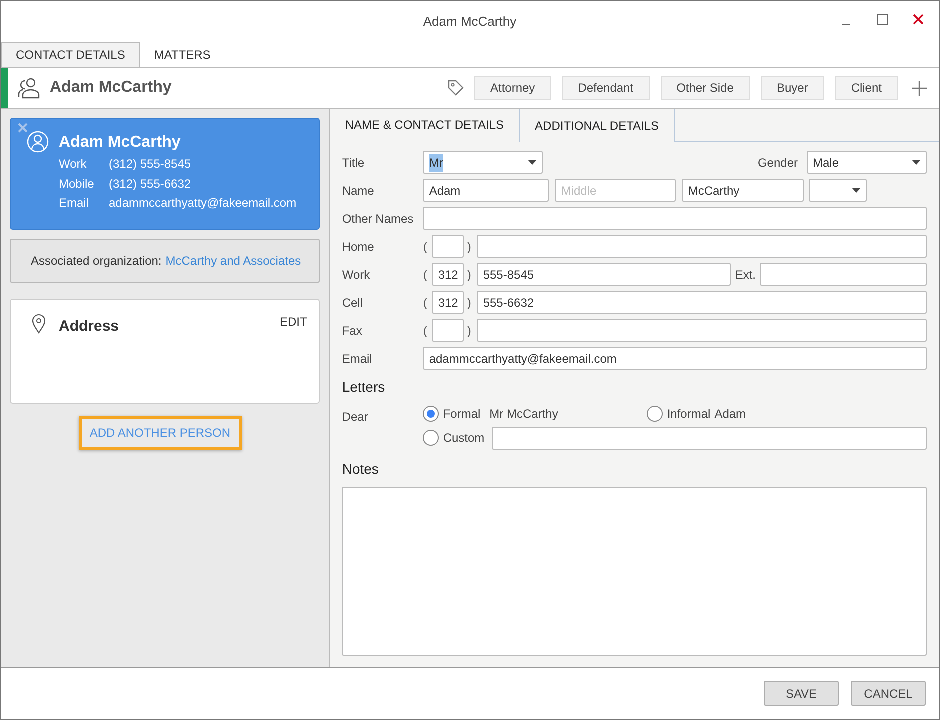 This screenshot has height=720, width=940. What do you see at coordinates (470, 22) in the screenshot?
I see `window-title: Adam McCarthy` at bounding box center [470, 22].